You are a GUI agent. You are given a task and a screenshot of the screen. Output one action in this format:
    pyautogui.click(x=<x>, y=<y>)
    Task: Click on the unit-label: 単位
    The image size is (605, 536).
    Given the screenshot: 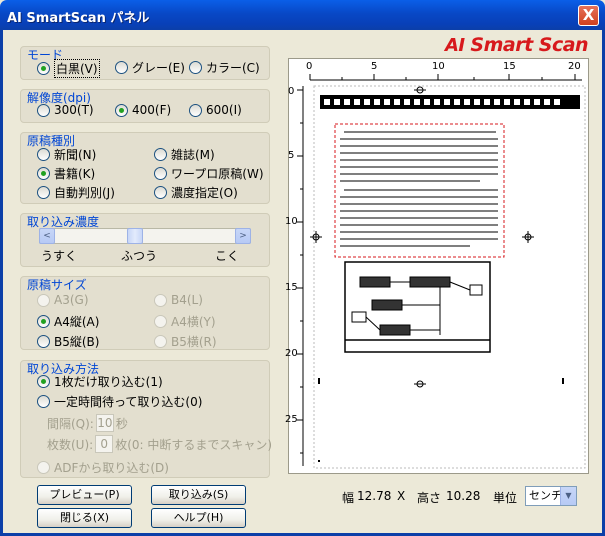 What is the action you would take?
    pyautogui.click(x=505, y=498)
    